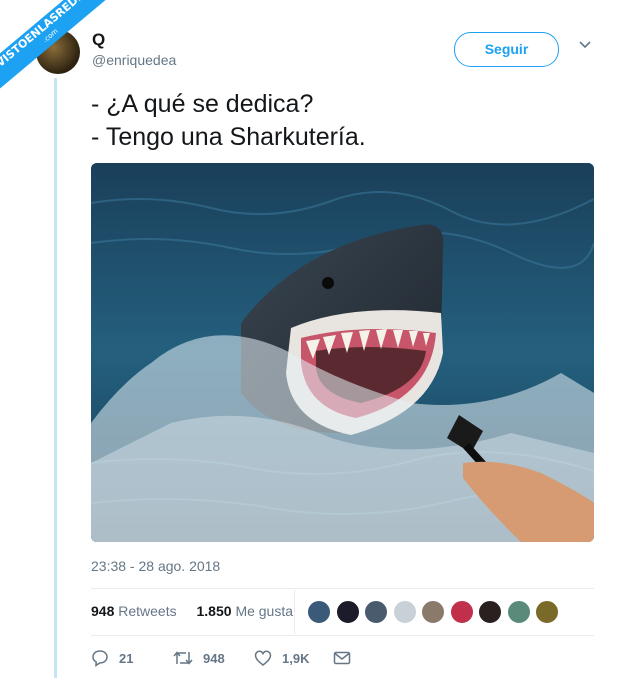  What do you see at coordinates (55, 378) in the screenshot?
I see `thread-line` at bounding box center [55, 378].